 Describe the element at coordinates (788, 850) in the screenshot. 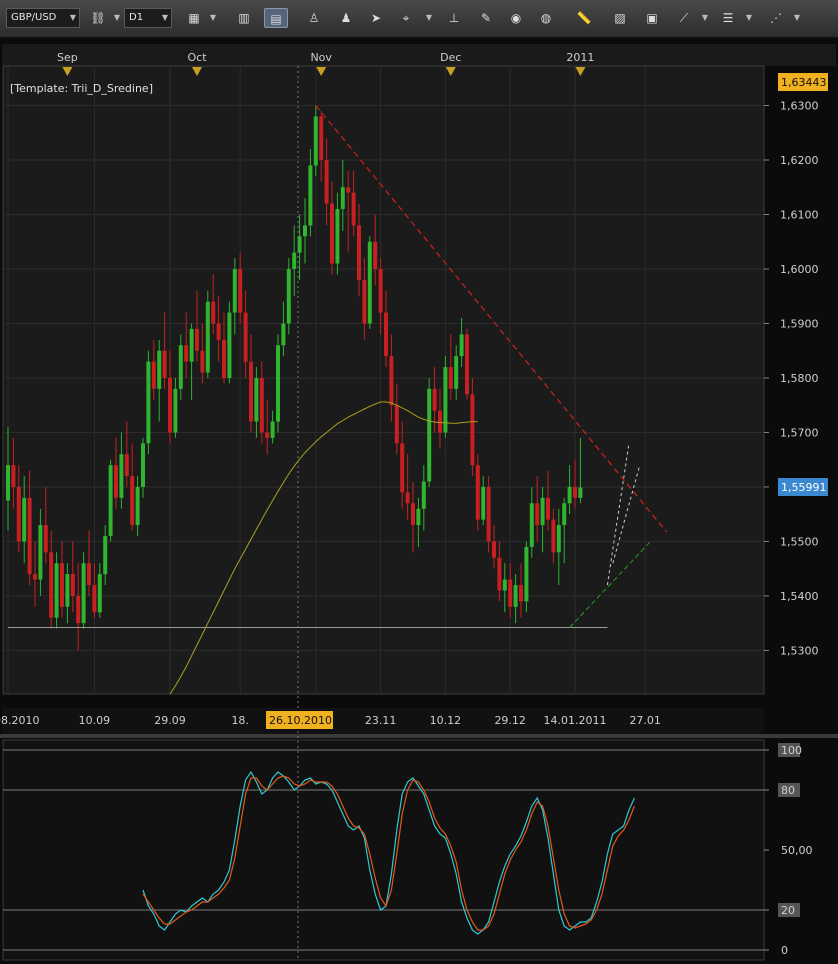

I see `oscillator-axis: 100 80 50,00 20 0` at that location.